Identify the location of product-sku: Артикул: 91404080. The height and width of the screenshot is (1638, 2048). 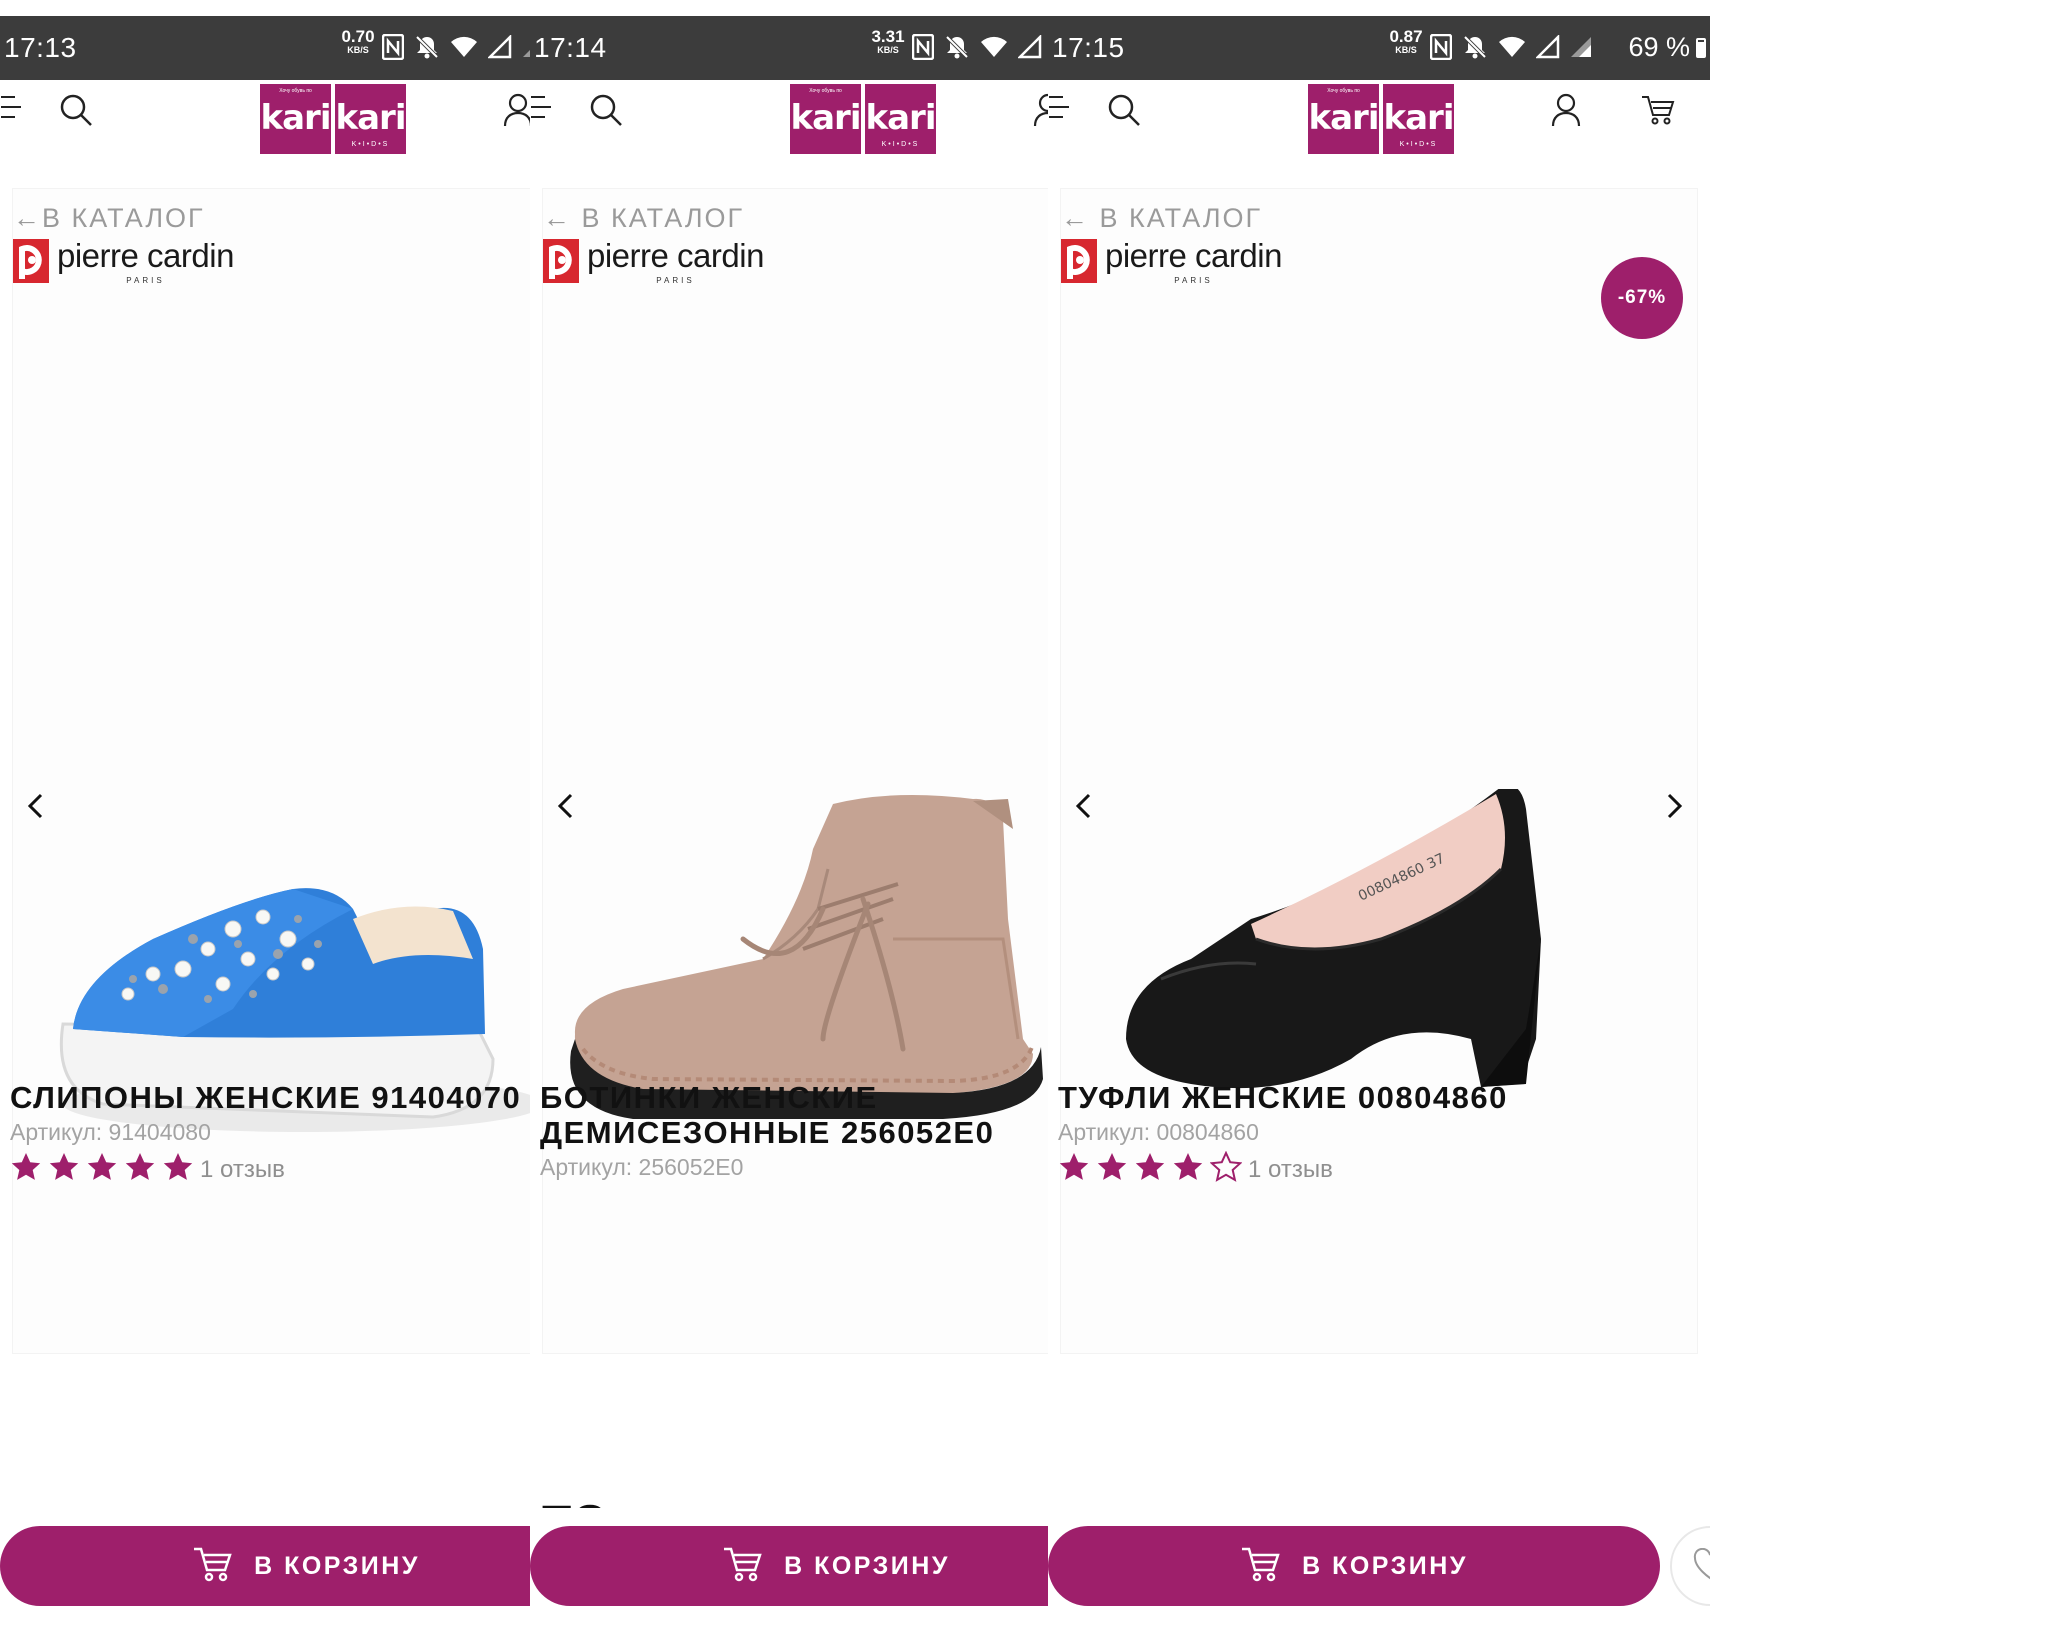
(110, 1132).